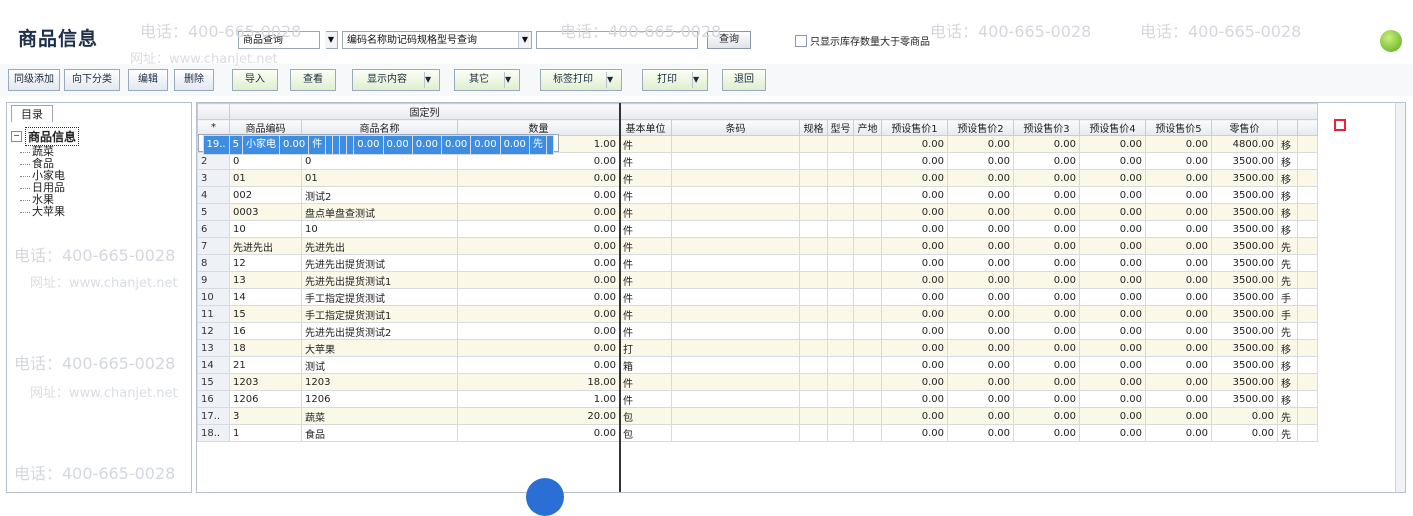  I want to click on product-name-cell: 手工指定提货测试1, so click(379, 314).